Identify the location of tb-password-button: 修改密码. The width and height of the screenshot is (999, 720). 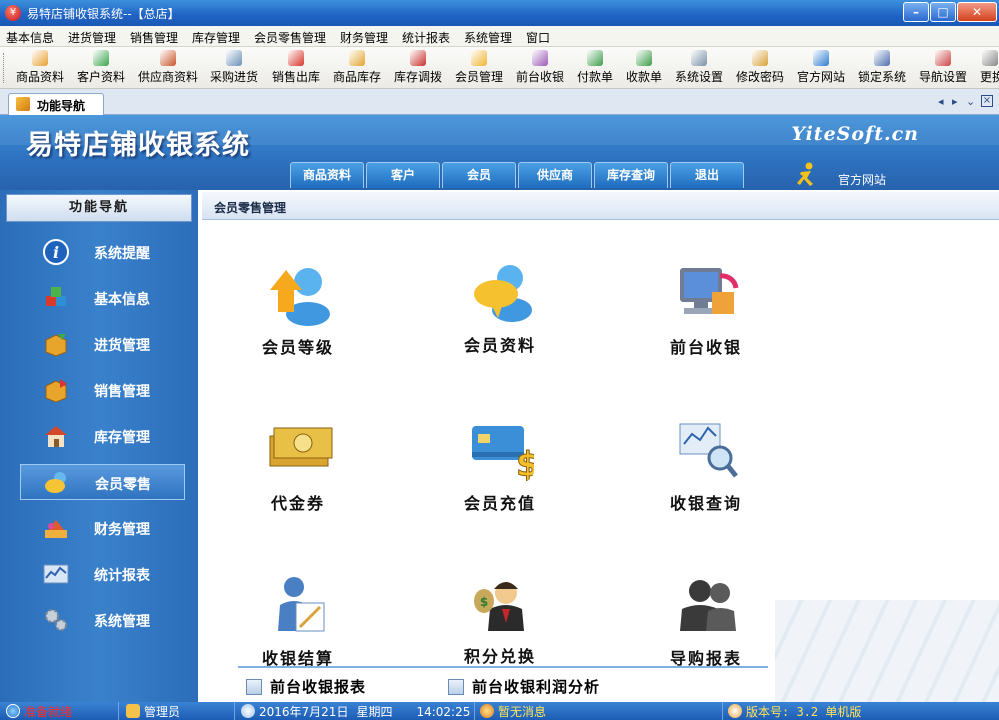
(760, 68).